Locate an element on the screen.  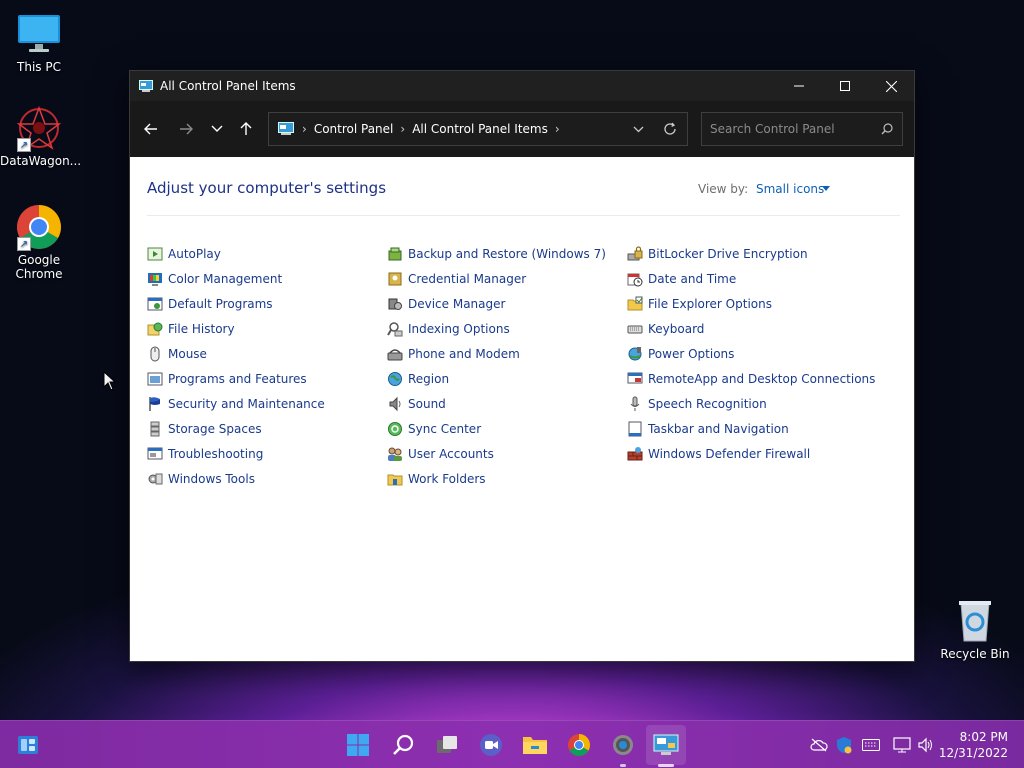
cp-item-bitlocker: BitLocker Drive Encryption is located at coordinates (717, 254).